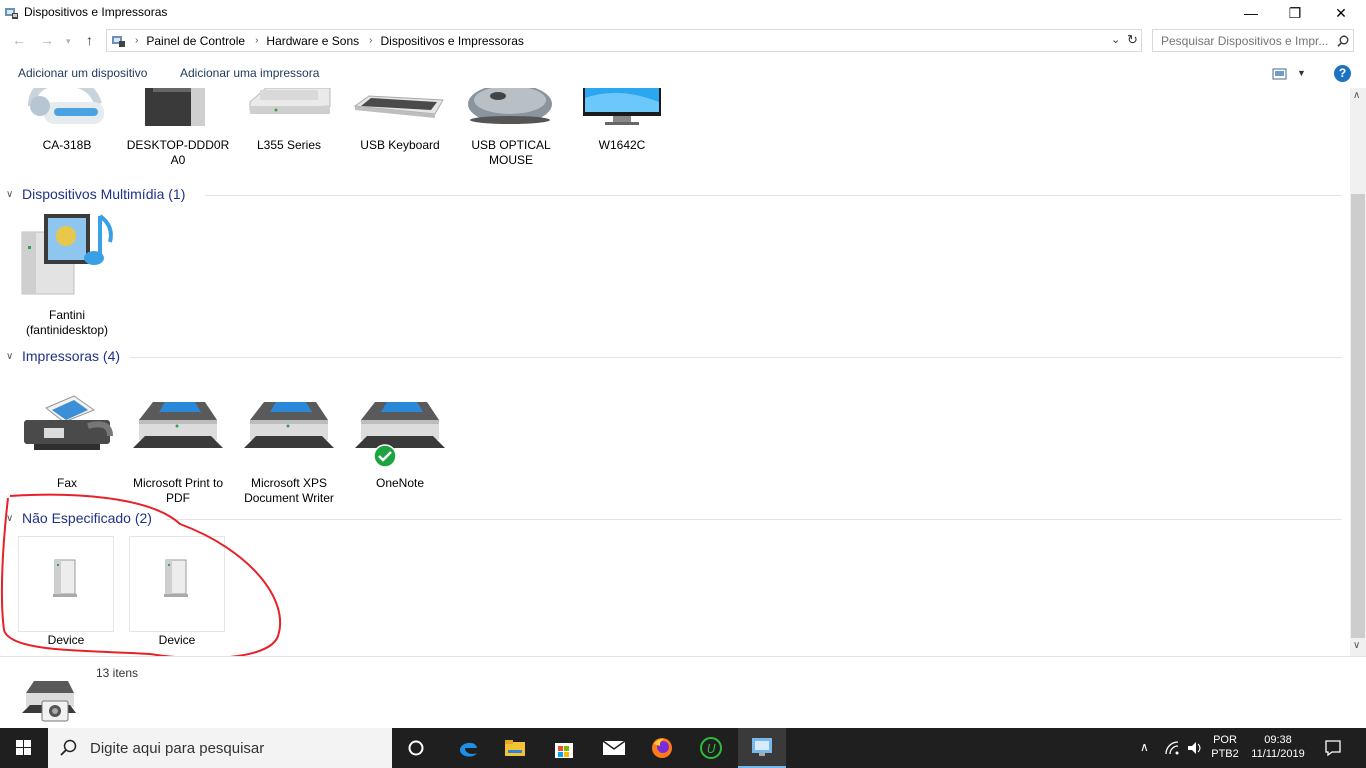 The height and width of the screenshot is (768, 1366). I want to click on taskbar-search-placeholder: Digite aqui para pesquisar, so click(177, 748).